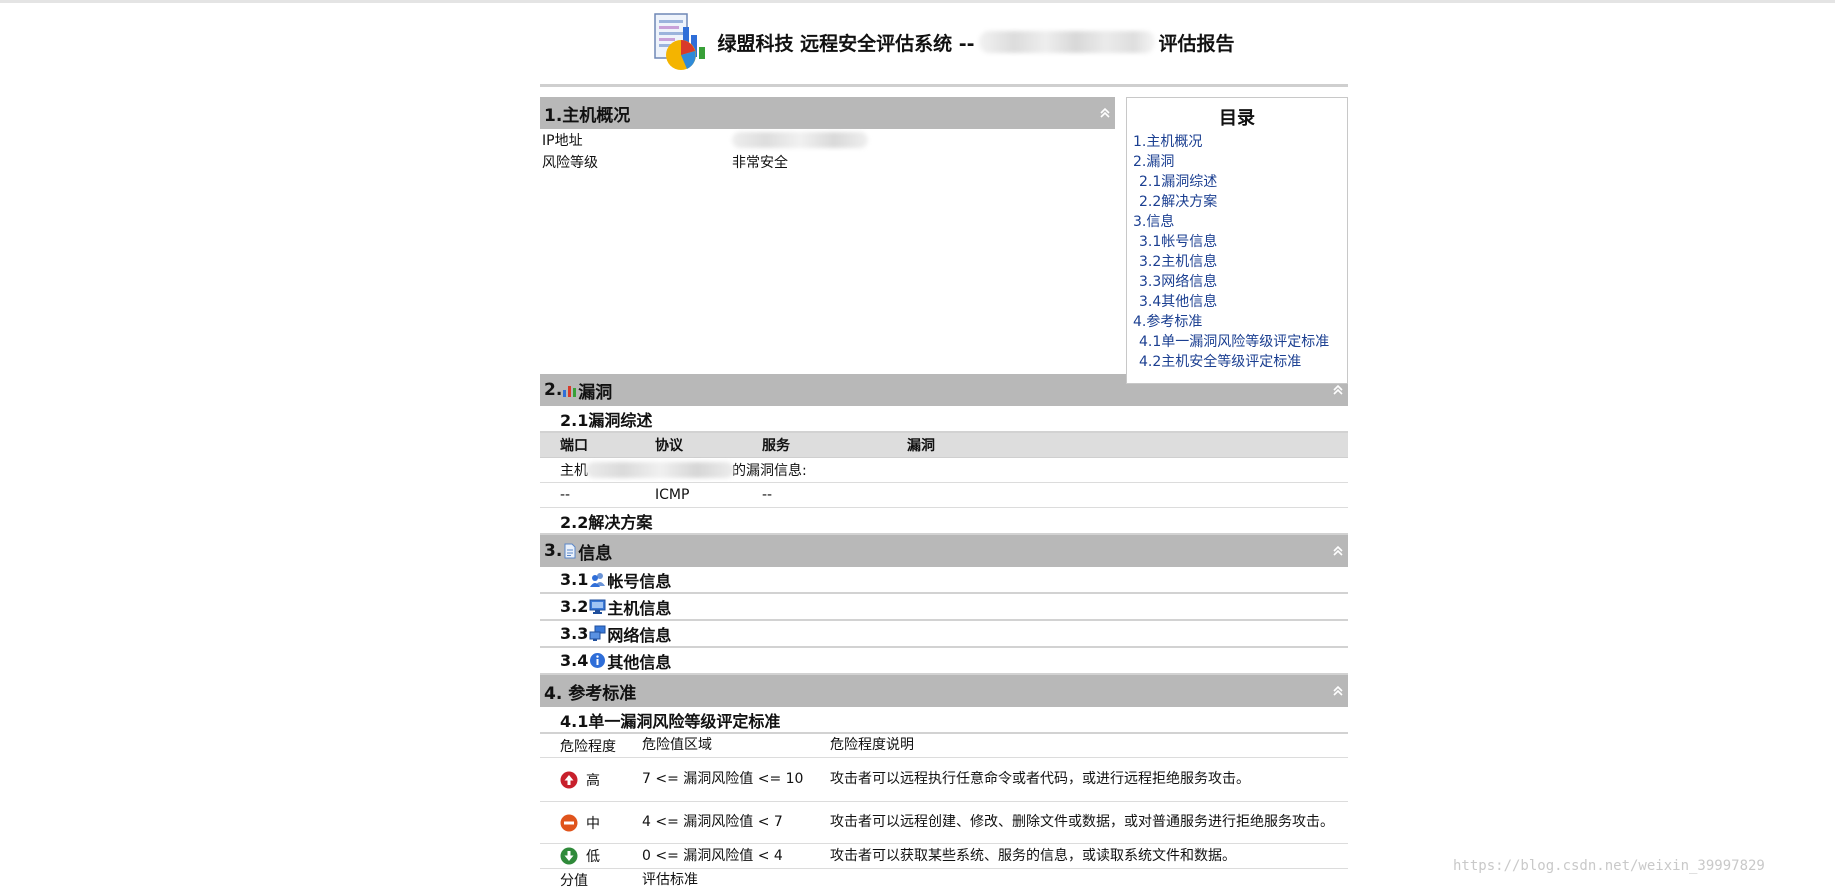 The width and height of the screenshot is (1835, 891). I want to click on subsection-account-info: 3.1 帐号信息, so click(944, 580).